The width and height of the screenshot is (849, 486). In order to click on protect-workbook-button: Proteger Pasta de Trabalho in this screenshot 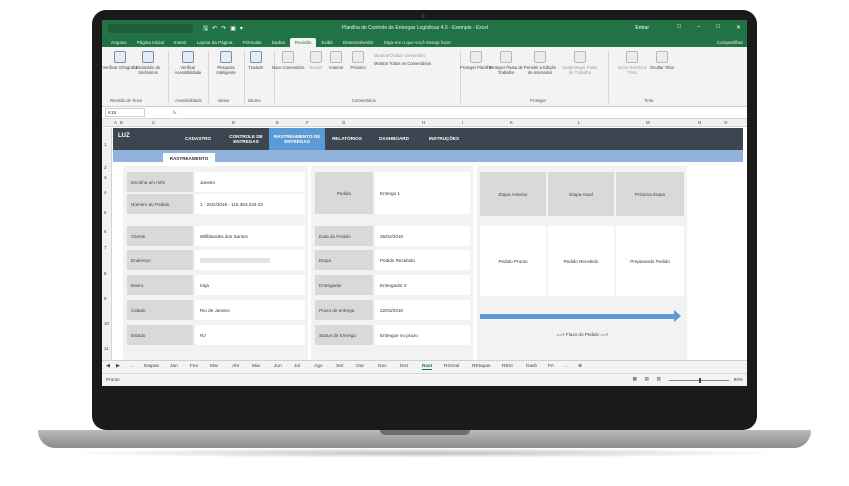, I will do `click(506, 63)`.